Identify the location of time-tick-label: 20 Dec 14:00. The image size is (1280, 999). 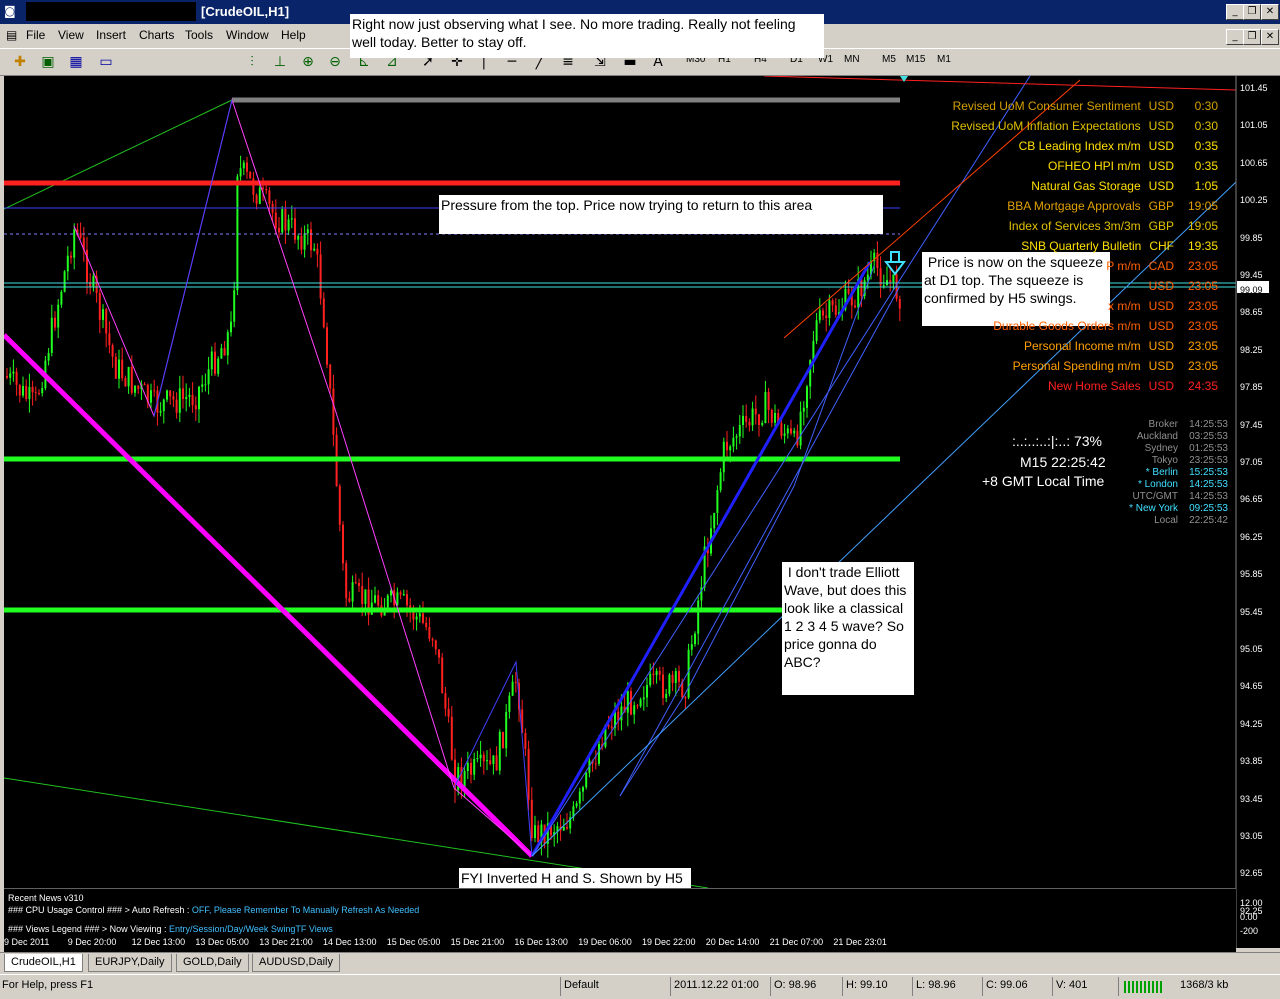
(732, 942).